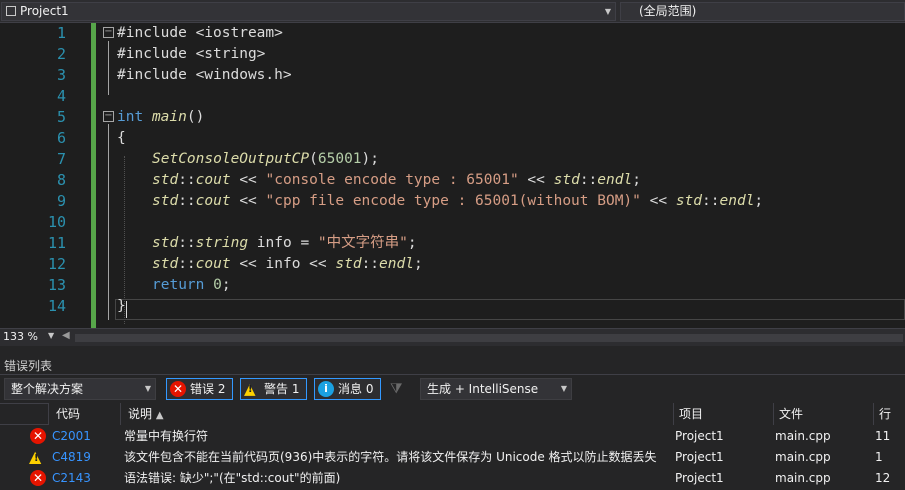 Image resolution: width=905 pixels, height=490 pixels. What do you see at coordinates (879, 457) in the screenshot?
I see `error-line: 1` at bounding box center [879, 457].